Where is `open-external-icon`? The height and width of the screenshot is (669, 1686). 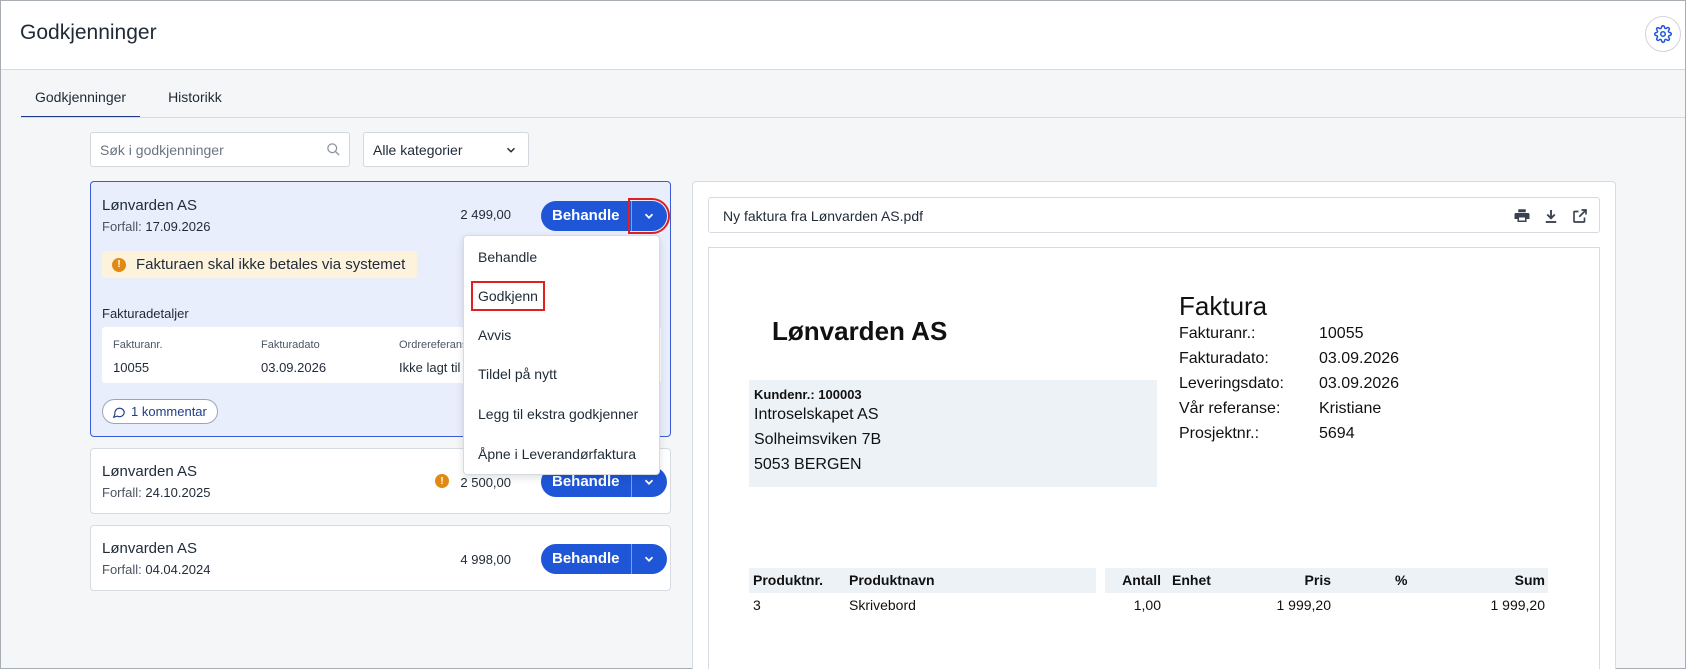 open-external-icon is located at coordinates (1580, 216).